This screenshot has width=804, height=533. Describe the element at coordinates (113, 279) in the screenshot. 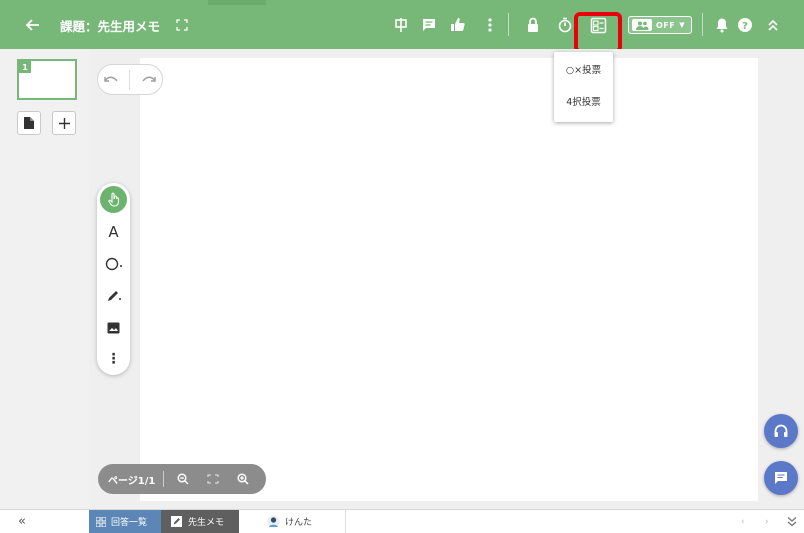

I see `tool-palette: A ⋮` at that location.